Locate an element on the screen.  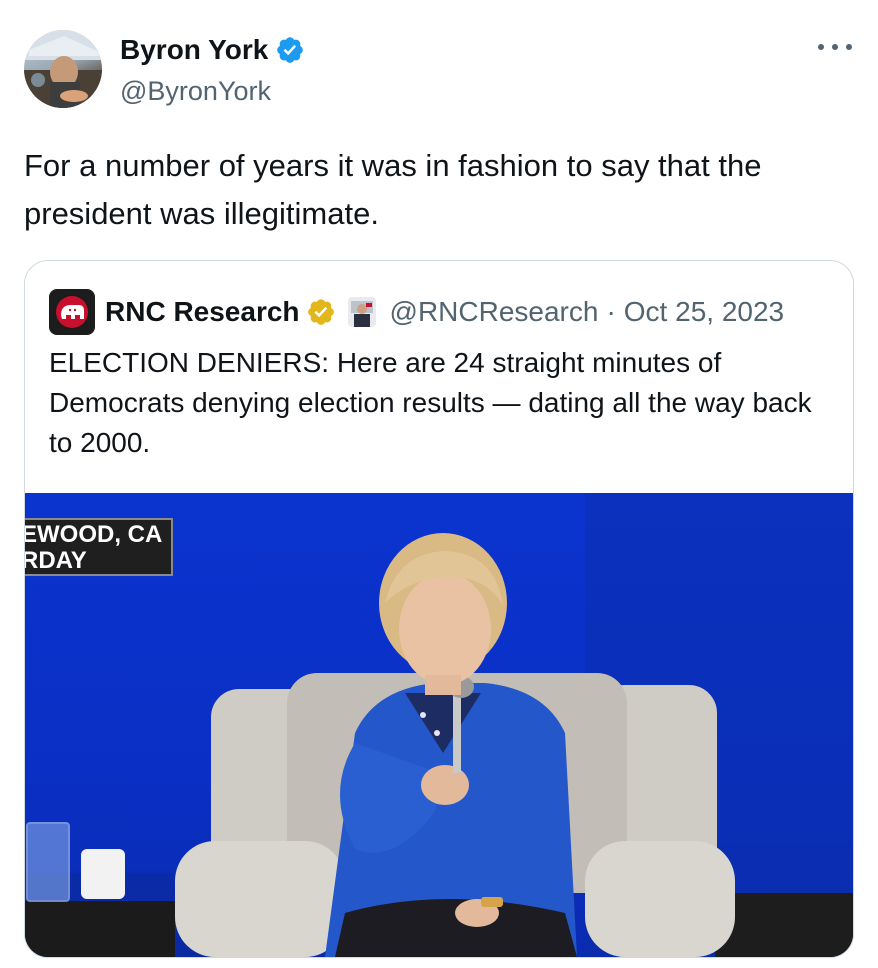
author-handle: @ByronYork is located at coordinates (195, 91).